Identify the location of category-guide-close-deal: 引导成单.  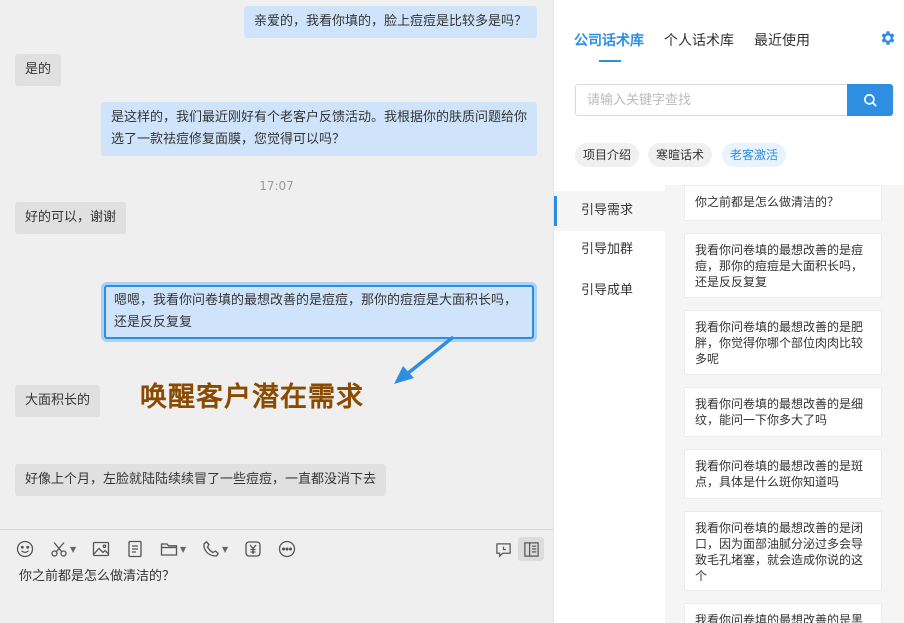
(609, 291).